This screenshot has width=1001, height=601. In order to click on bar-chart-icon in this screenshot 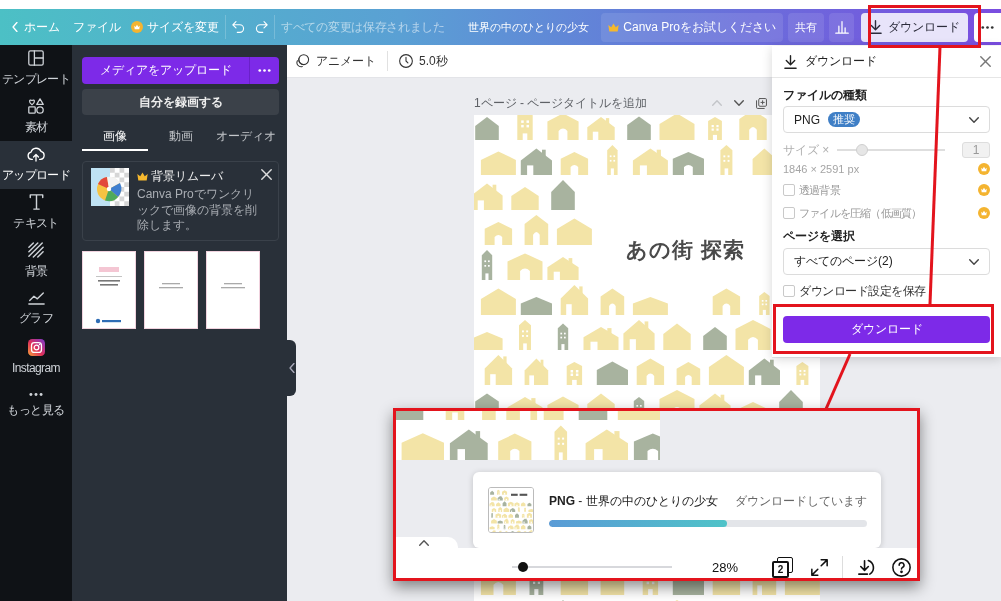, I will do `click(841, 27)`.